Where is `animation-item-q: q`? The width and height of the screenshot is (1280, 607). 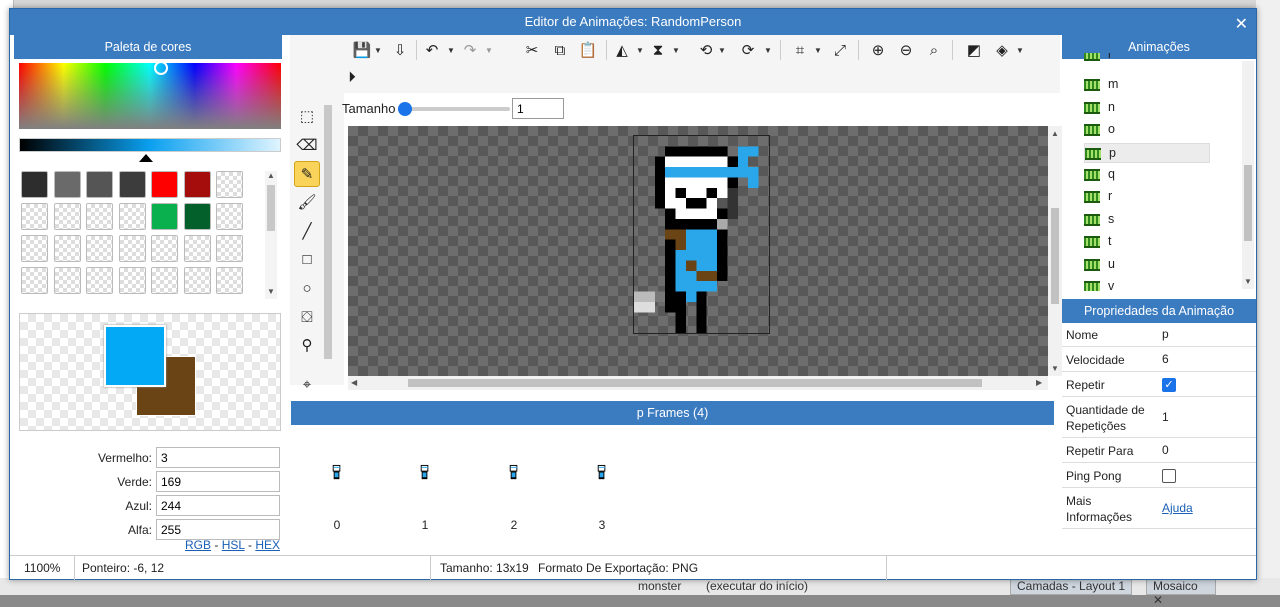
animation-item-q: q is located at coordinates (1147, 175).